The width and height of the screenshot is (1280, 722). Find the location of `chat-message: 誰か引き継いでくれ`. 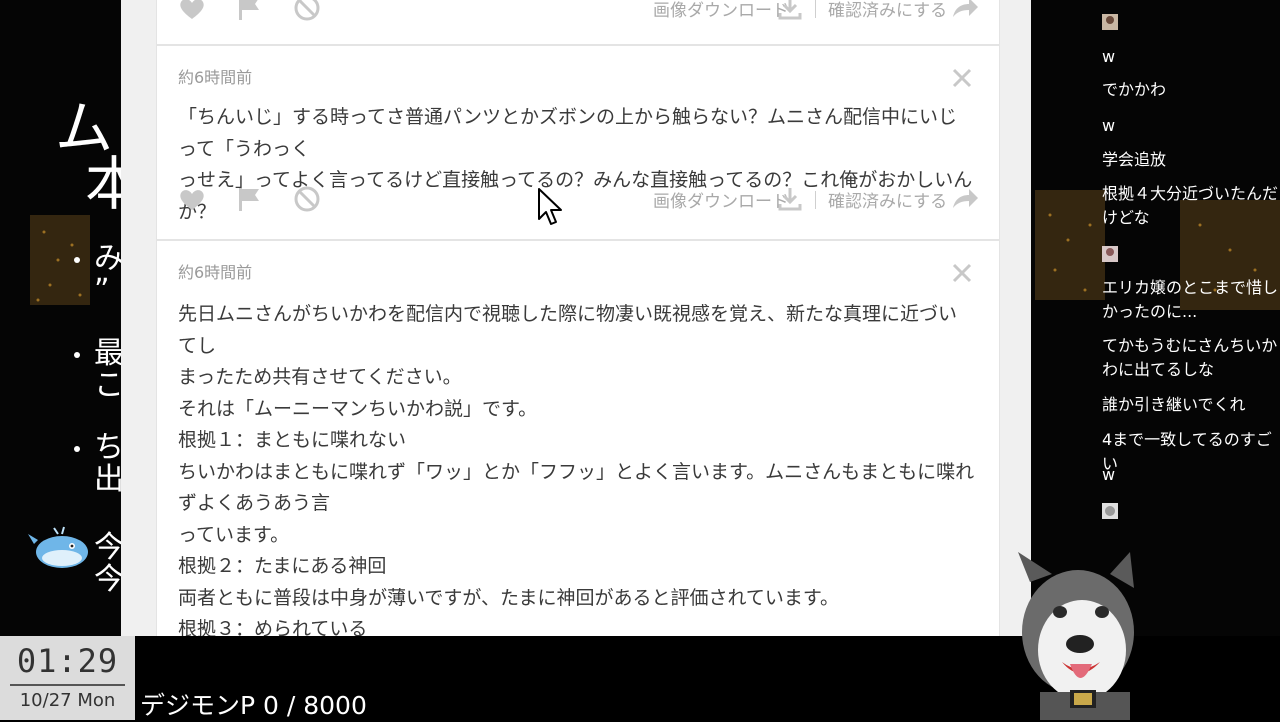

chat-message: 誰か引き継いでくれ is located at coordinates (1174, 404).